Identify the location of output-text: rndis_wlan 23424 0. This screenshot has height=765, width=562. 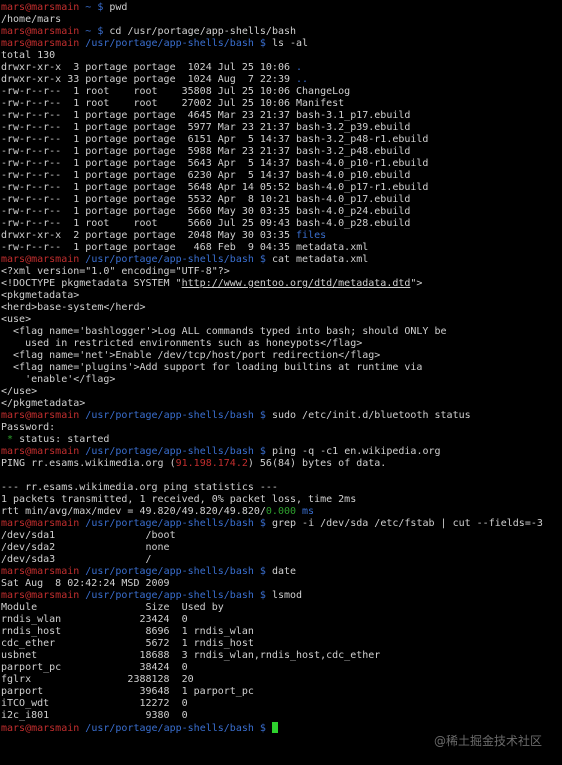
(94, 619).